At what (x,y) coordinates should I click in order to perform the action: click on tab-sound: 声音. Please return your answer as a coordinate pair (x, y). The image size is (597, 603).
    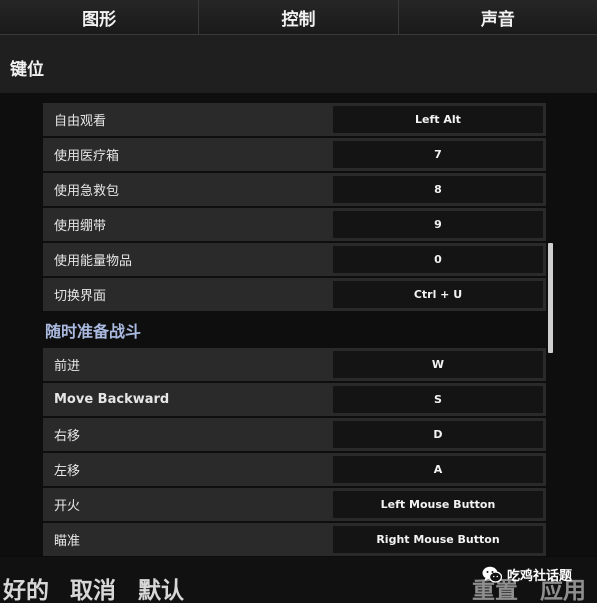
    Looking at the image, I should click on (497, 17).